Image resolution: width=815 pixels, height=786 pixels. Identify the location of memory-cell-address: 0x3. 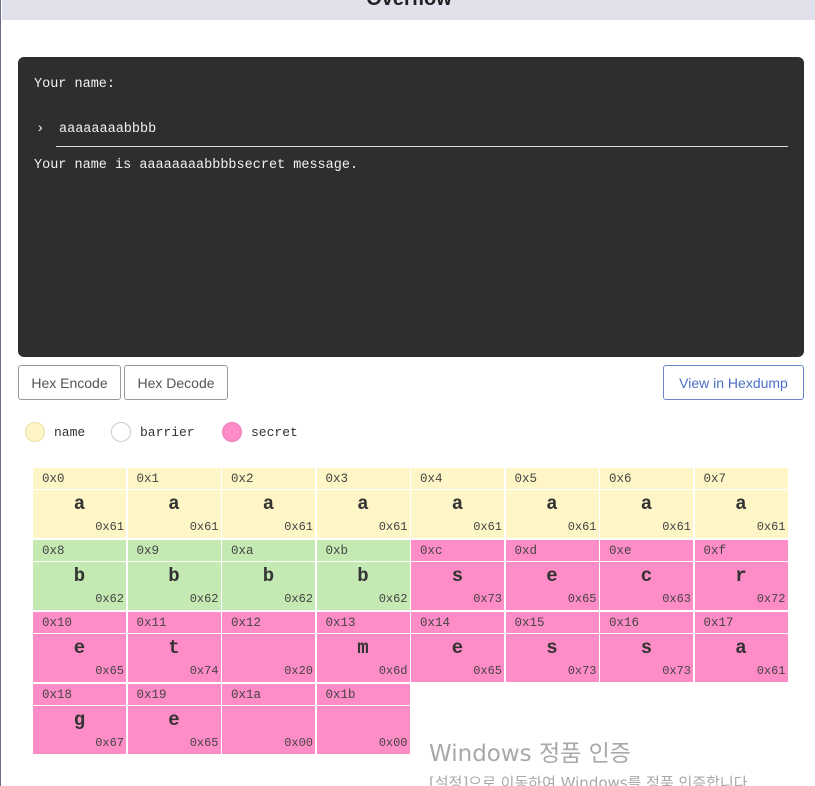
(363, 479).